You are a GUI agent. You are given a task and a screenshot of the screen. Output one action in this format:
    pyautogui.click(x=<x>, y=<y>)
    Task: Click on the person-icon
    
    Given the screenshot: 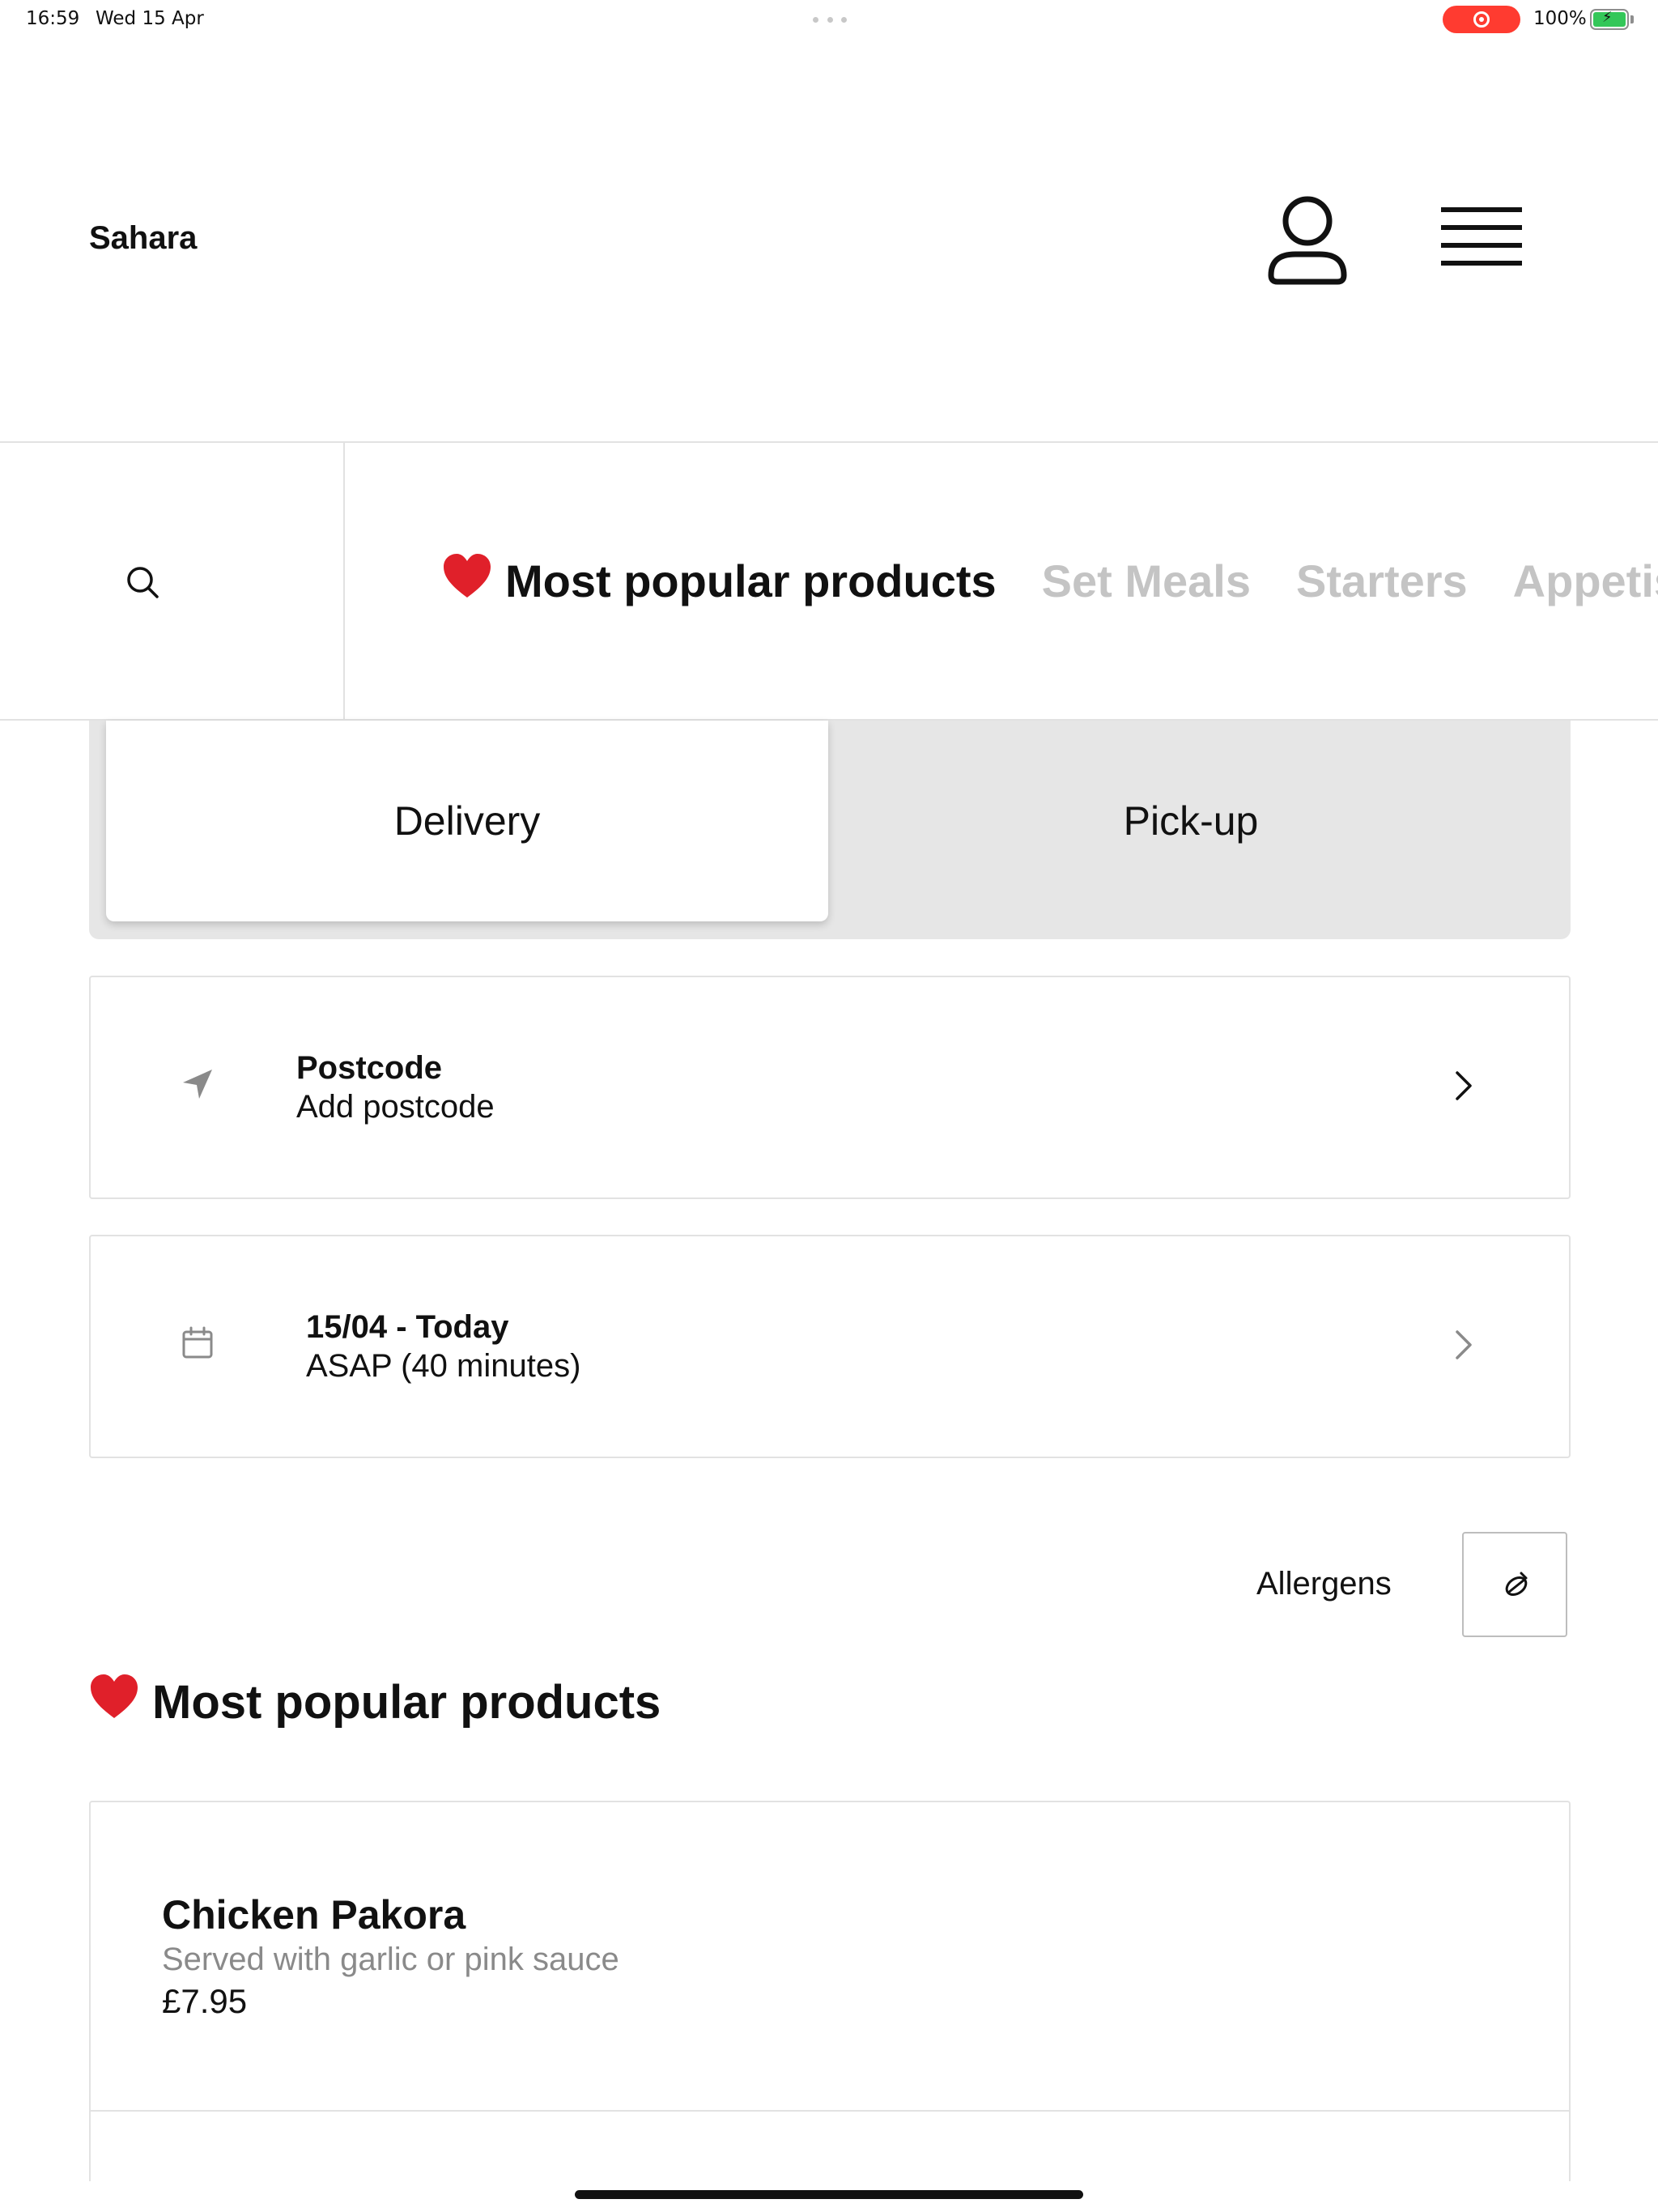 What is the action you would take?
    pyautogui.click(x=1307, y=240)
    